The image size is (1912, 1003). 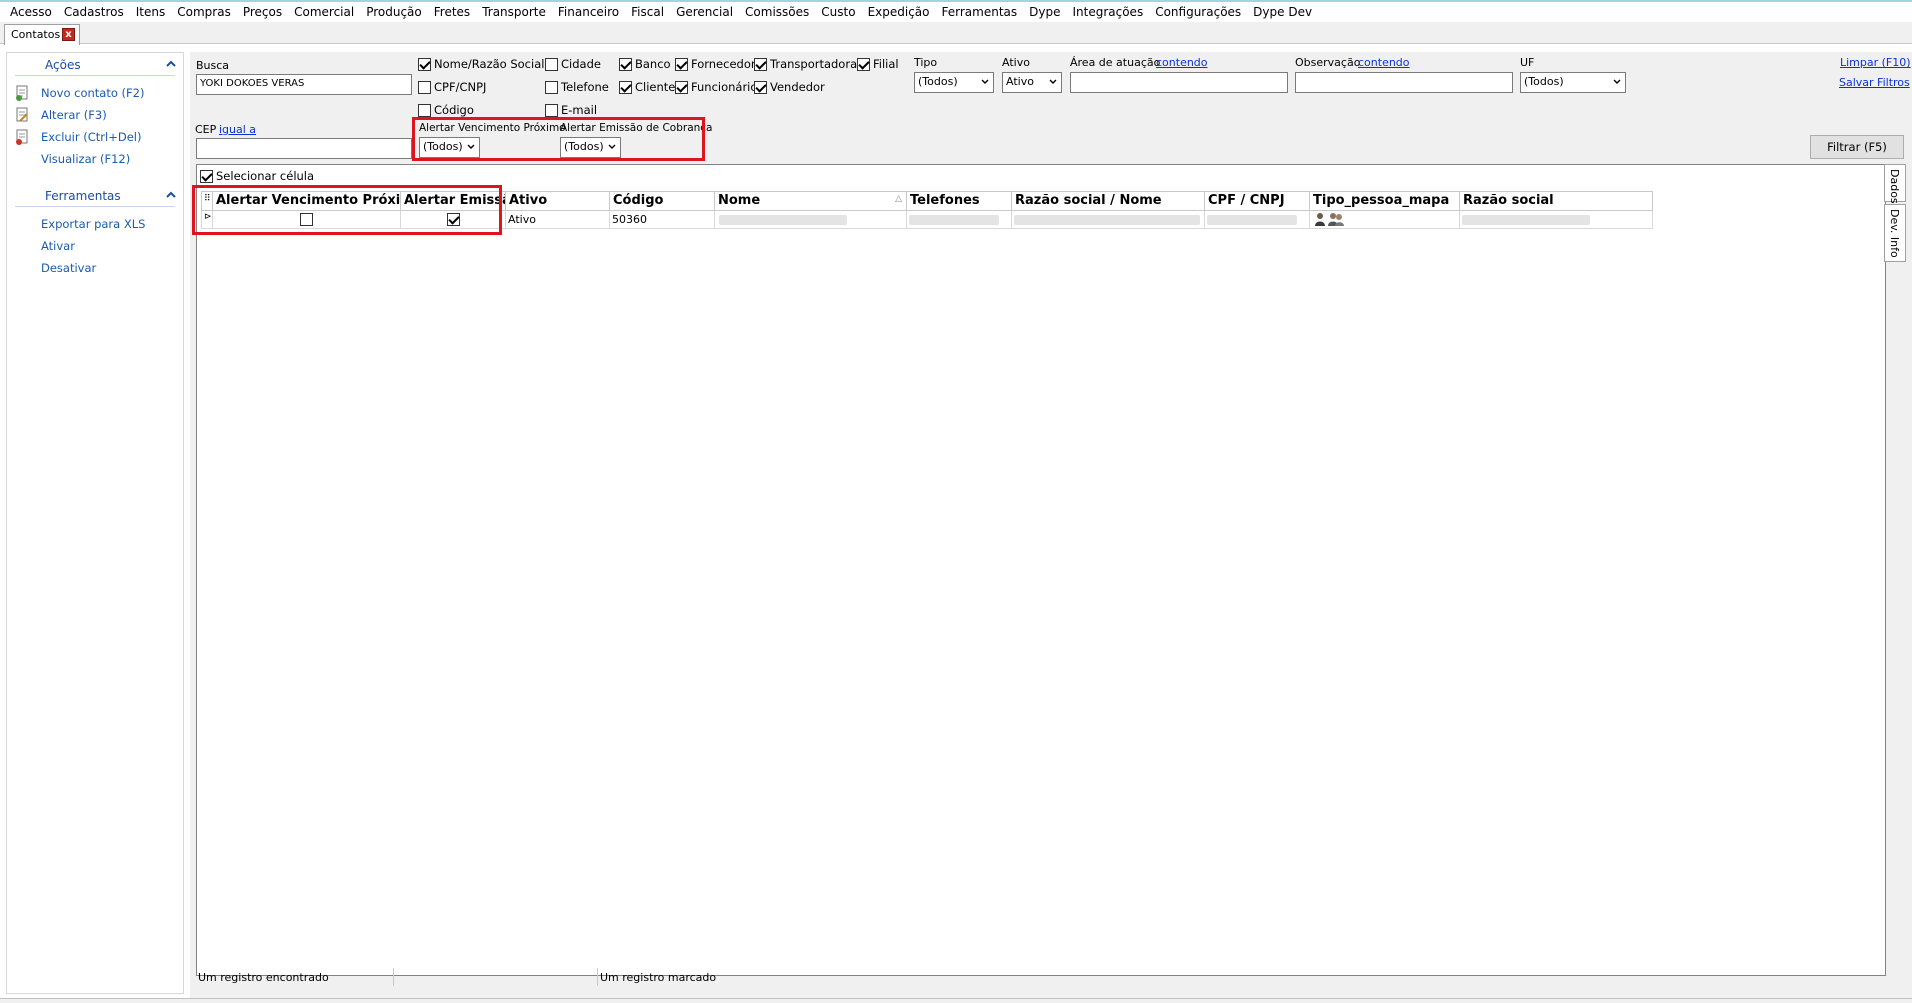 What do you see at coordinates (1108, 220) in the screenshot?
I see `cell-razao-nome` at bounding box center [1108, 220].